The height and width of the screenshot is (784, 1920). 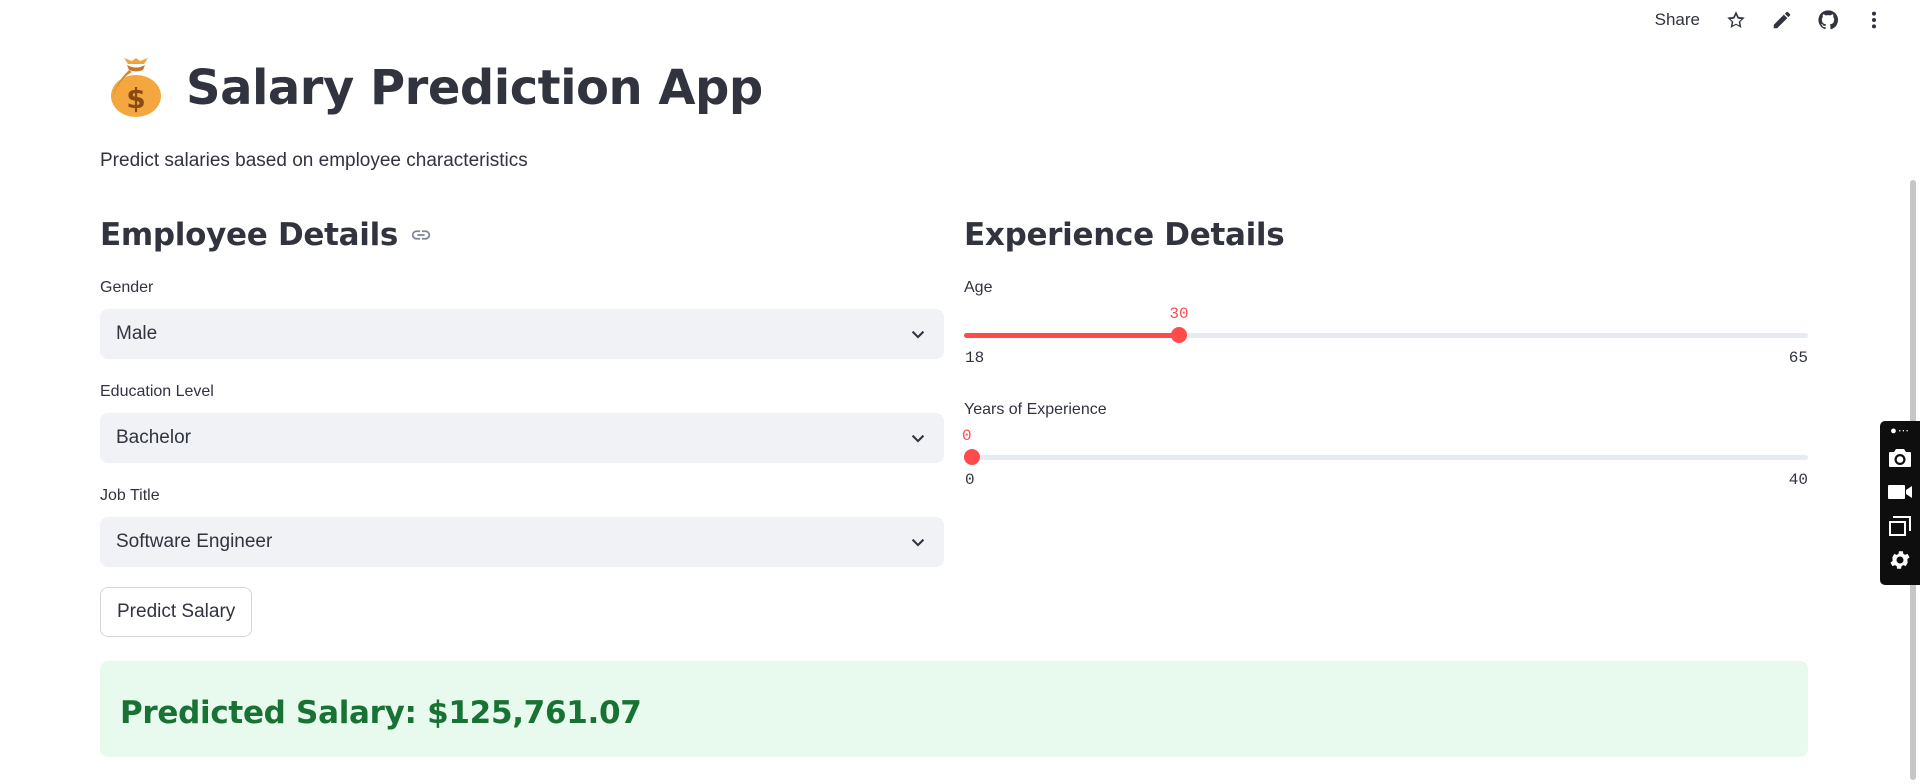 I want to click on video-camera-icon, so click(x=1900, y=492).